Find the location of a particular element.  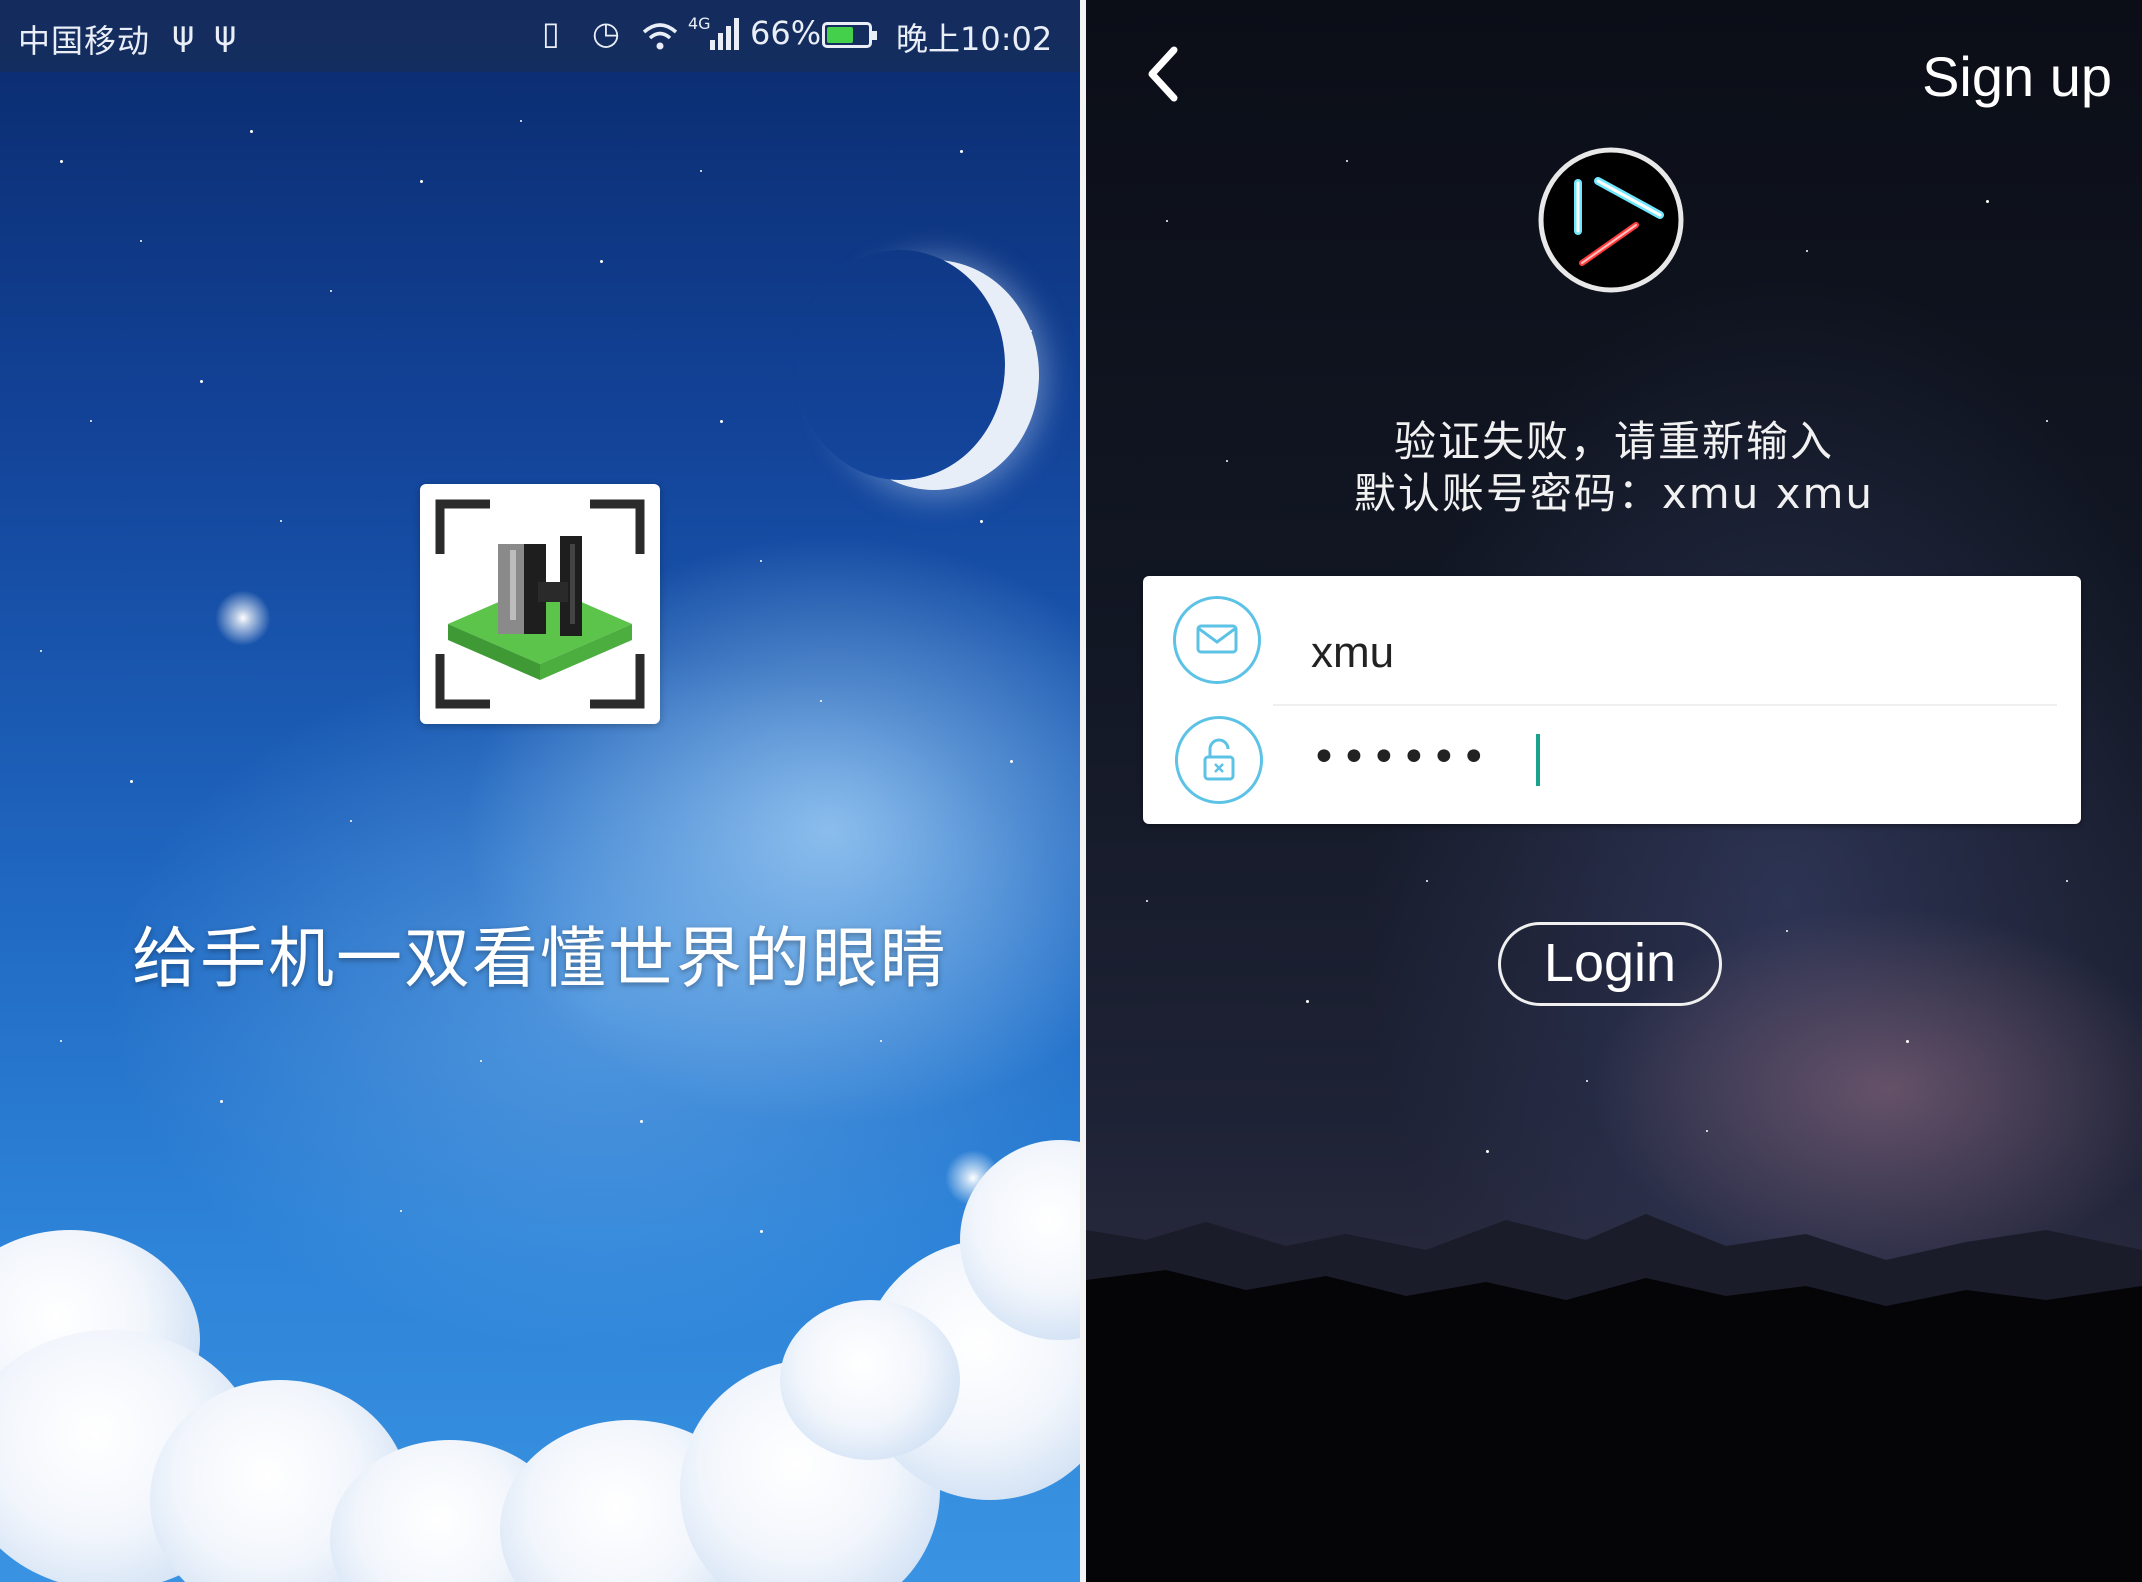

lock-icon is located at coordinates (1219, 760).